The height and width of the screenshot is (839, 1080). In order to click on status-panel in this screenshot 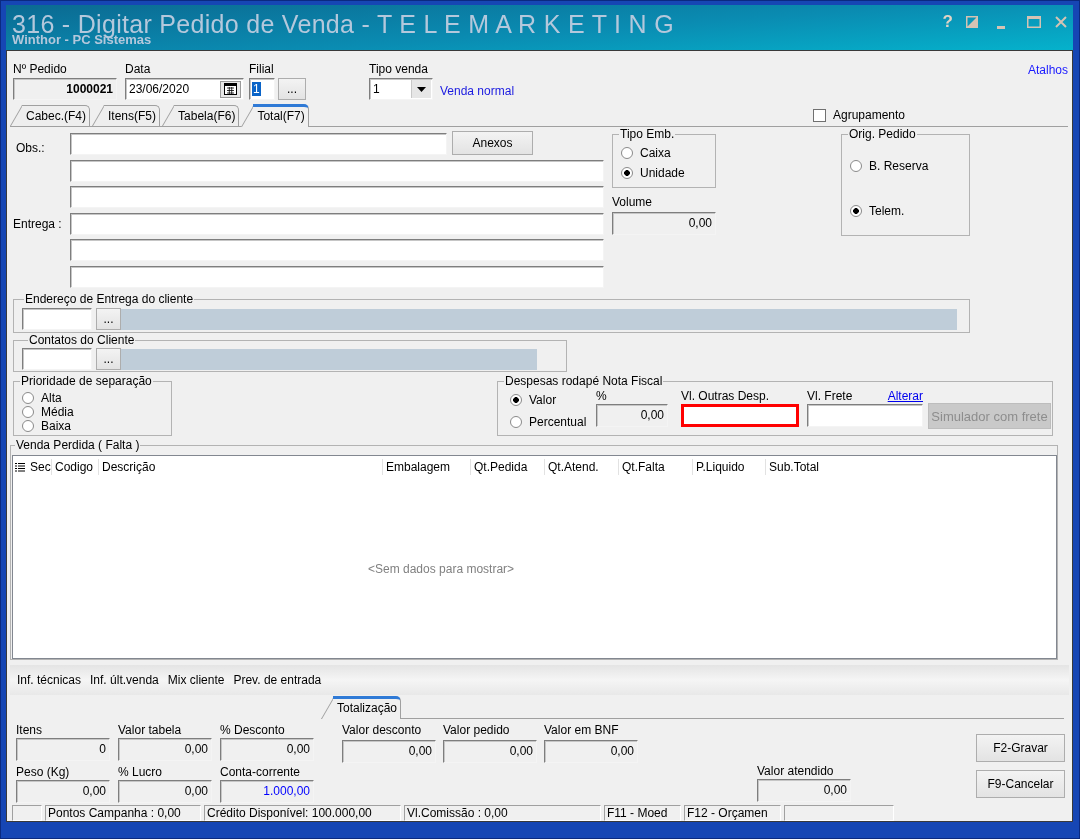, I will do `click(27, 813)`.